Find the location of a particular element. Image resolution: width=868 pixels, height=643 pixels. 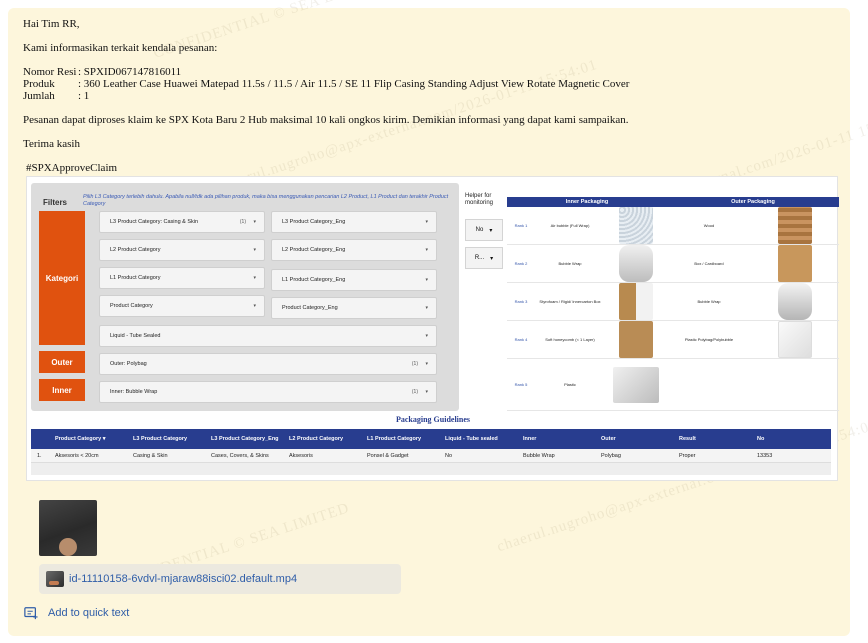

header-label: Product Category is located at coordinates (78, 439).